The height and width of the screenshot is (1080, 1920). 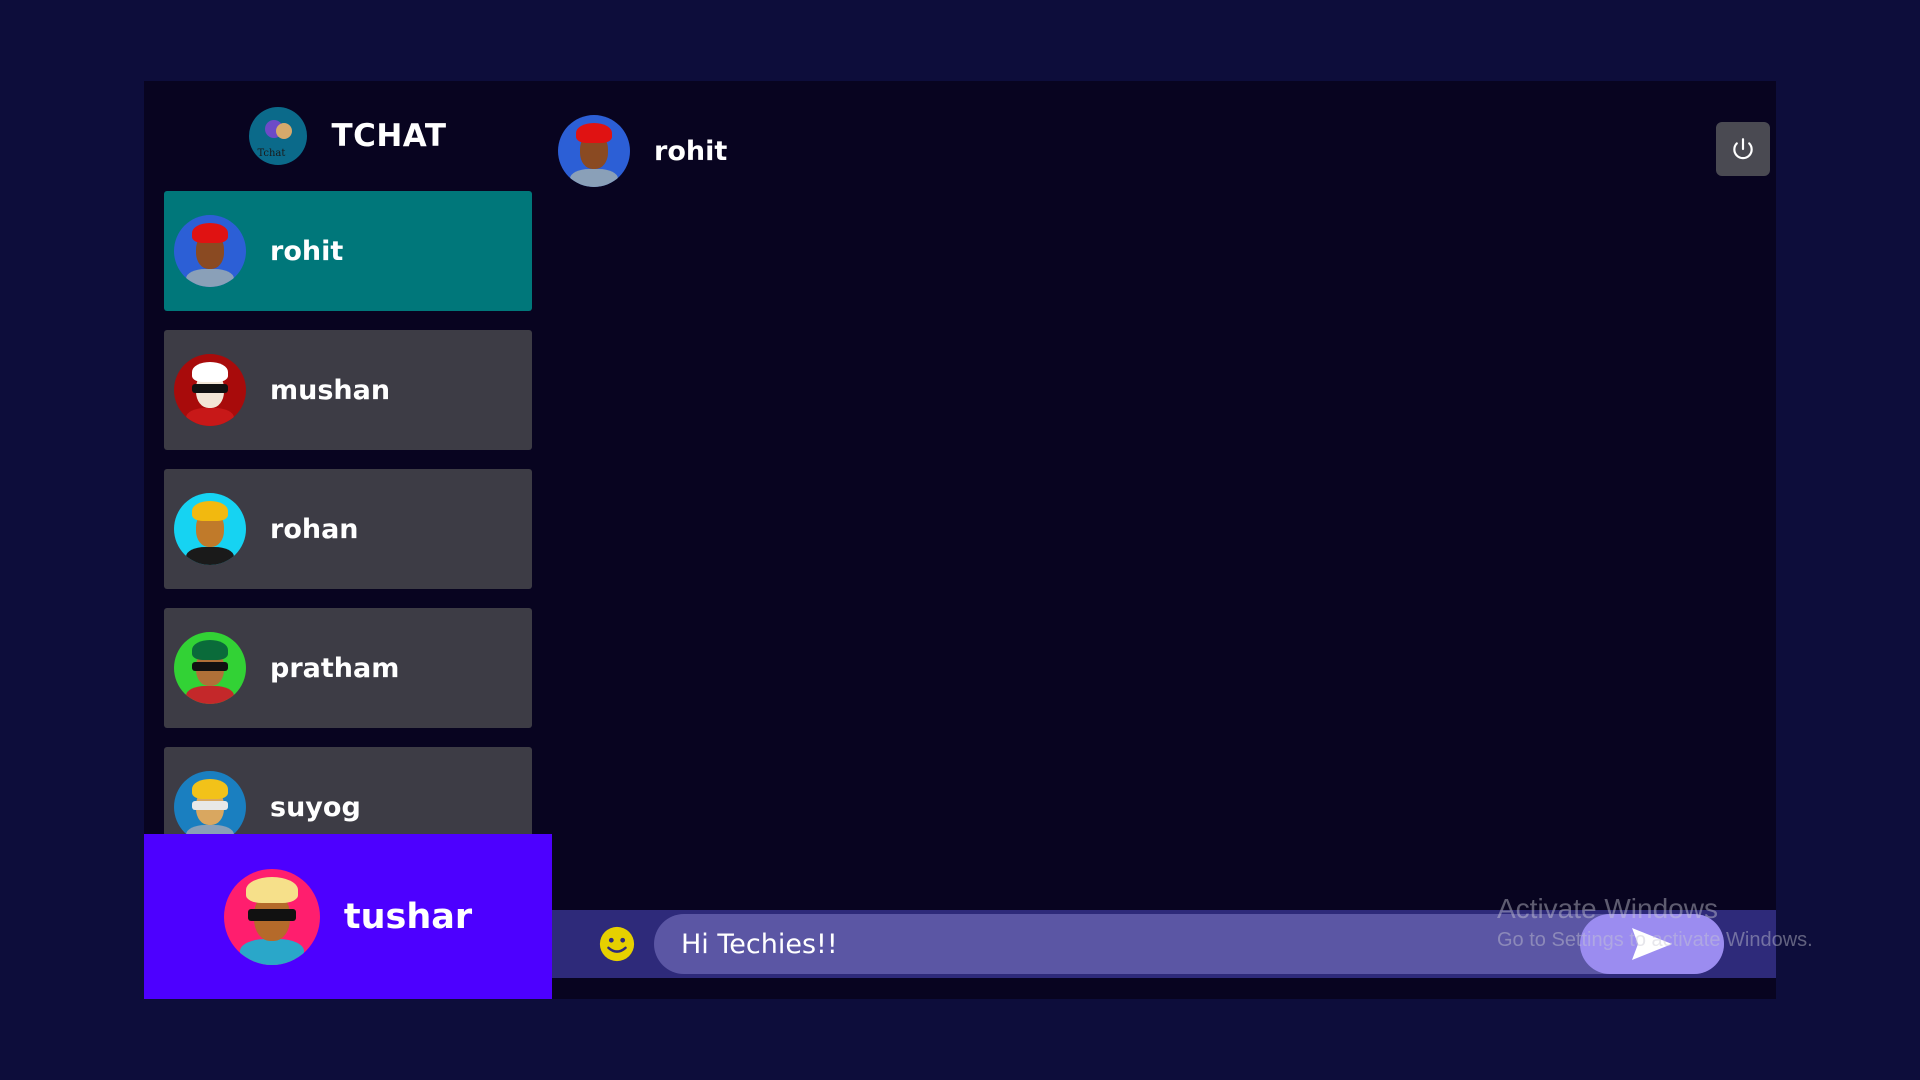 What do you see at coordinates (335, 668) in the screenshot?
I see `contact-name: pratham` at bounding box center [335, 668].